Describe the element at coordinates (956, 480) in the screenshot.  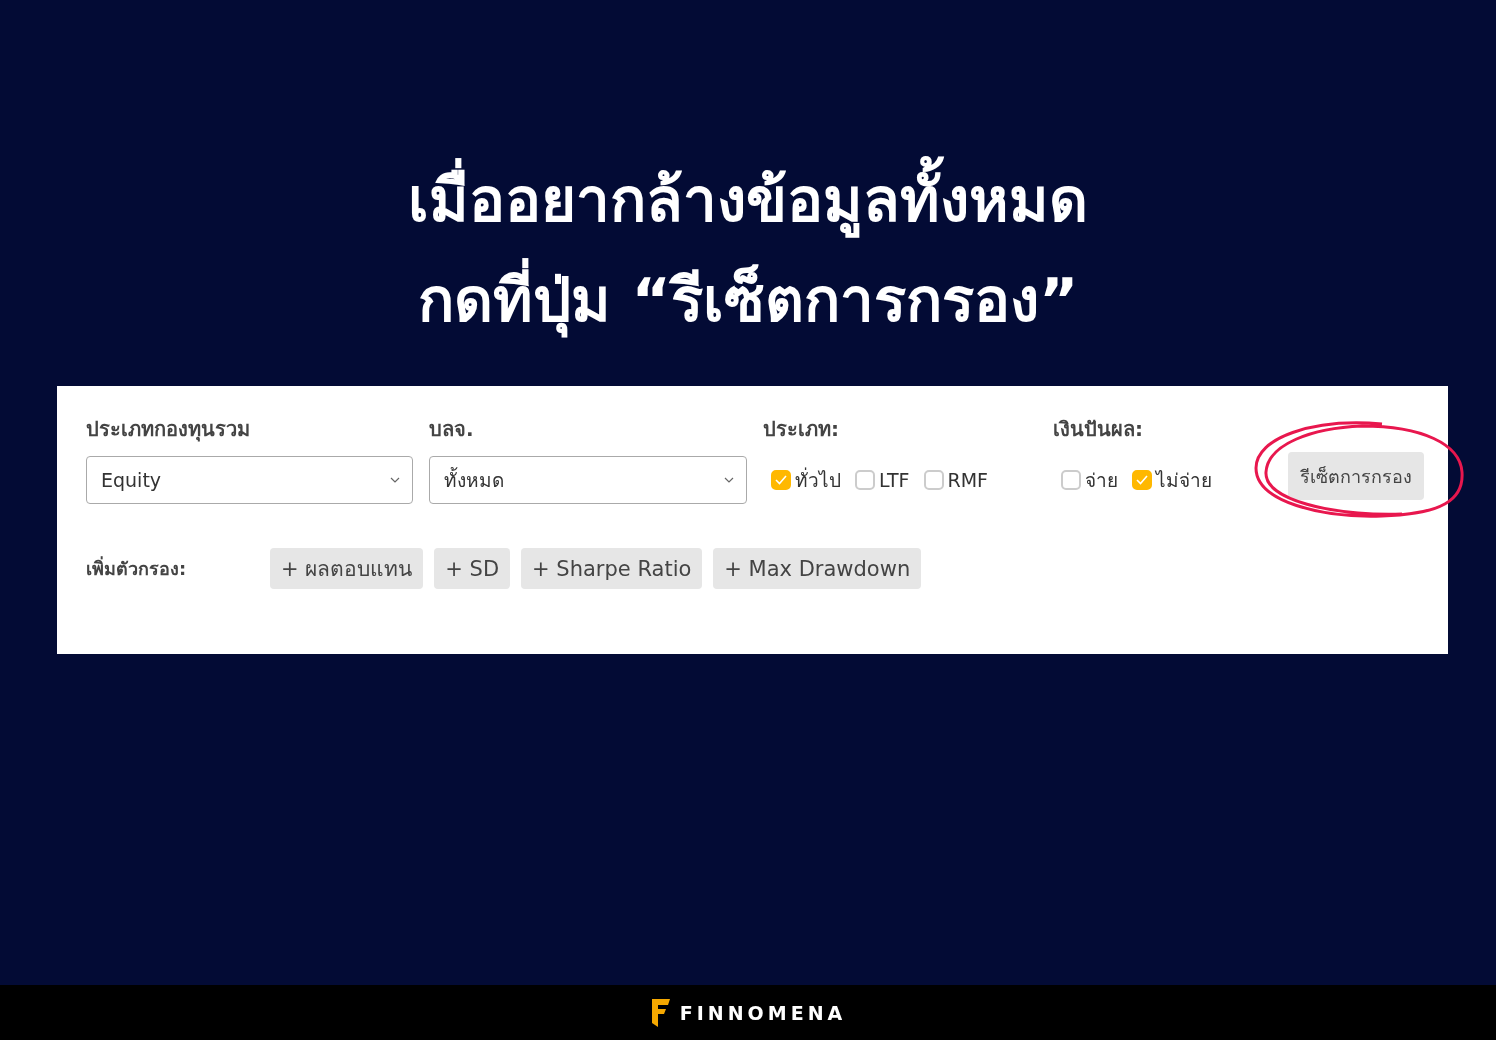
I see `checkbox-option: RMF` at that location.